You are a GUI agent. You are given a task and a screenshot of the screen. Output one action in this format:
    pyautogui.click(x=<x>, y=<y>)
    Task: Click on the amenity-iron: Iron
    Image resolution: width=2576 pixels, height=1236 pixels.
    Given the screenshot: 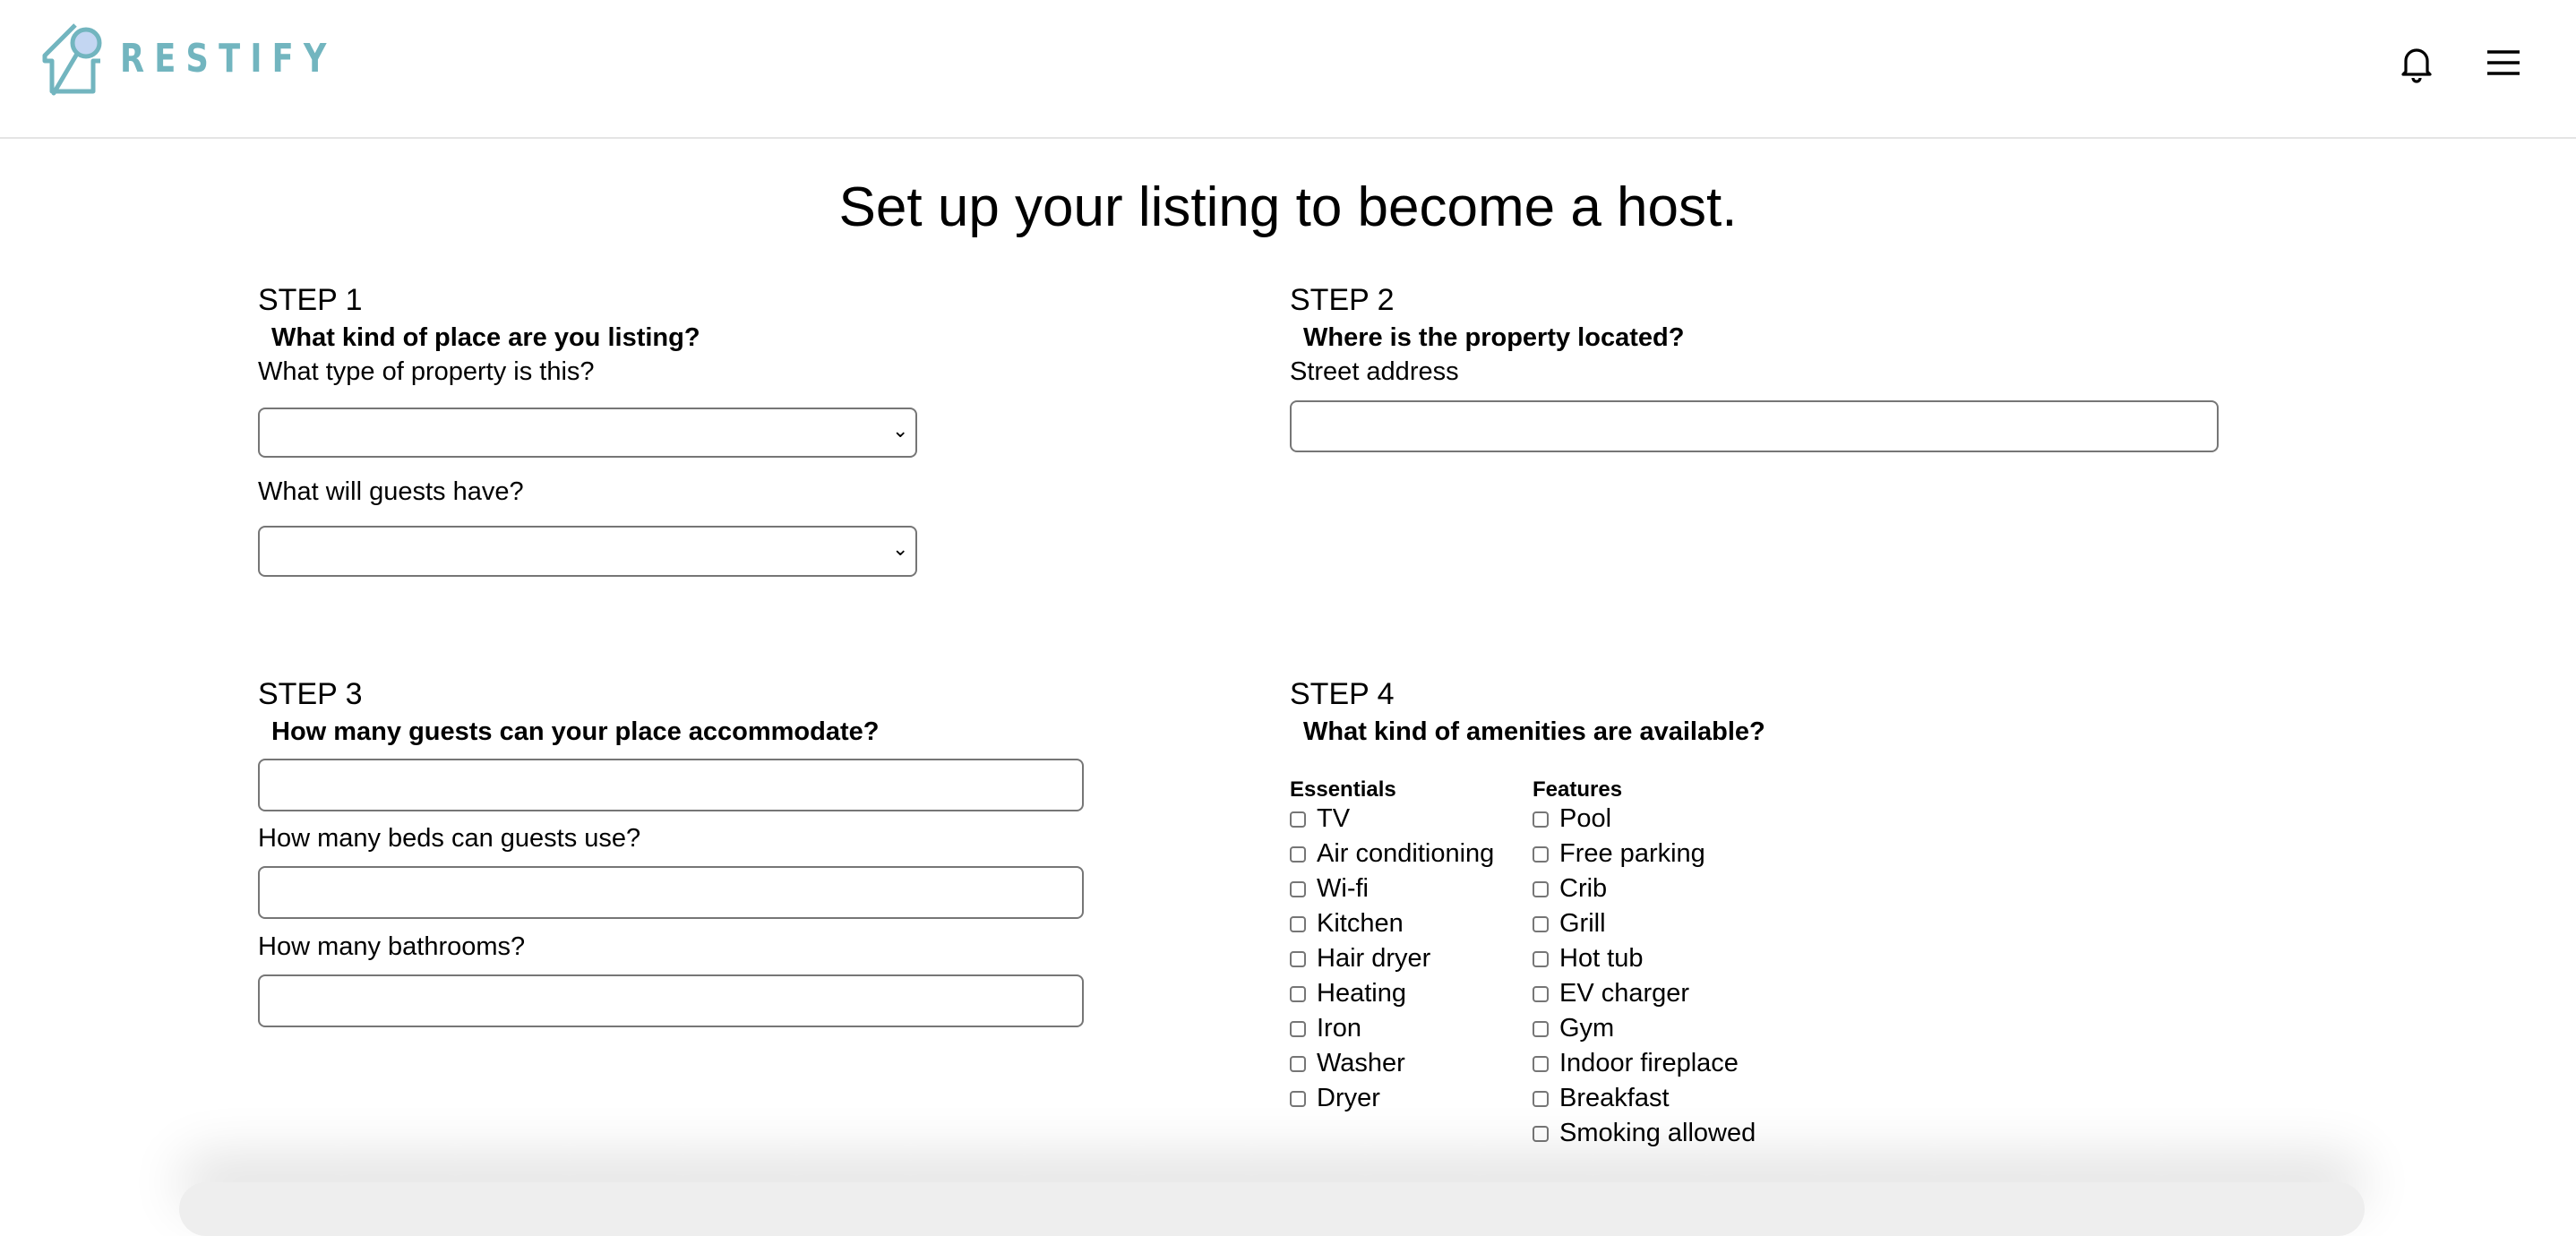 What is the action you would take?
    pyautogui.click(x=1325, y=1028)
    